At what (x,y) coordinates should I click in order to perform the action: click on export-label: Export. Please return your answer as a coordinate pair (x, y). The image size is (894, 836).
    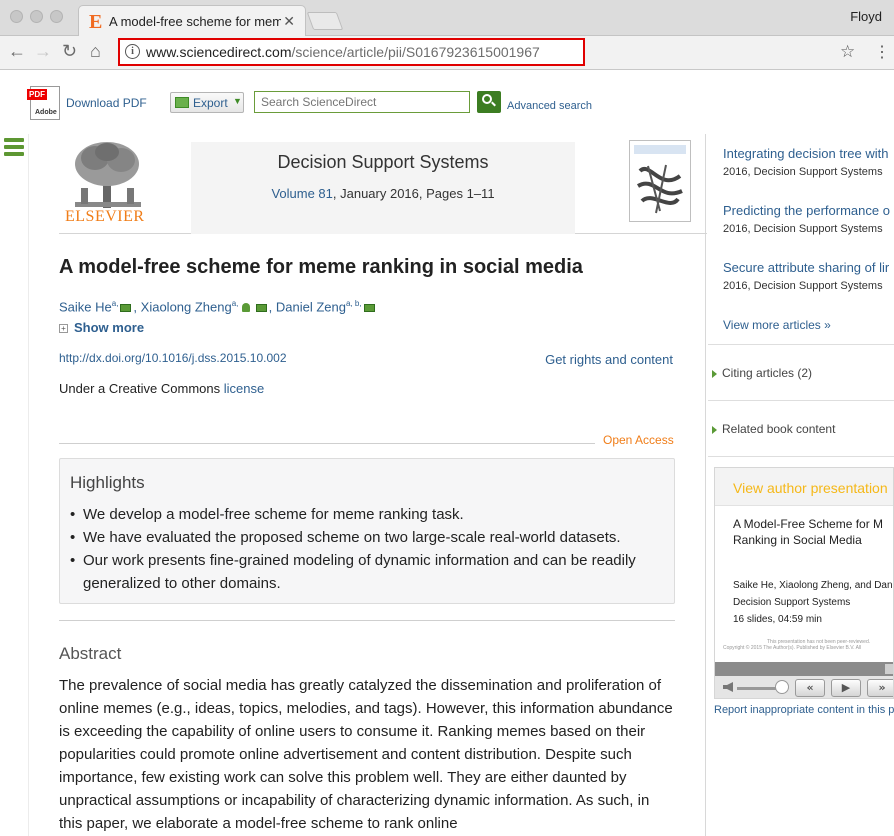
    Looking at the image, I should click on (210, 103).